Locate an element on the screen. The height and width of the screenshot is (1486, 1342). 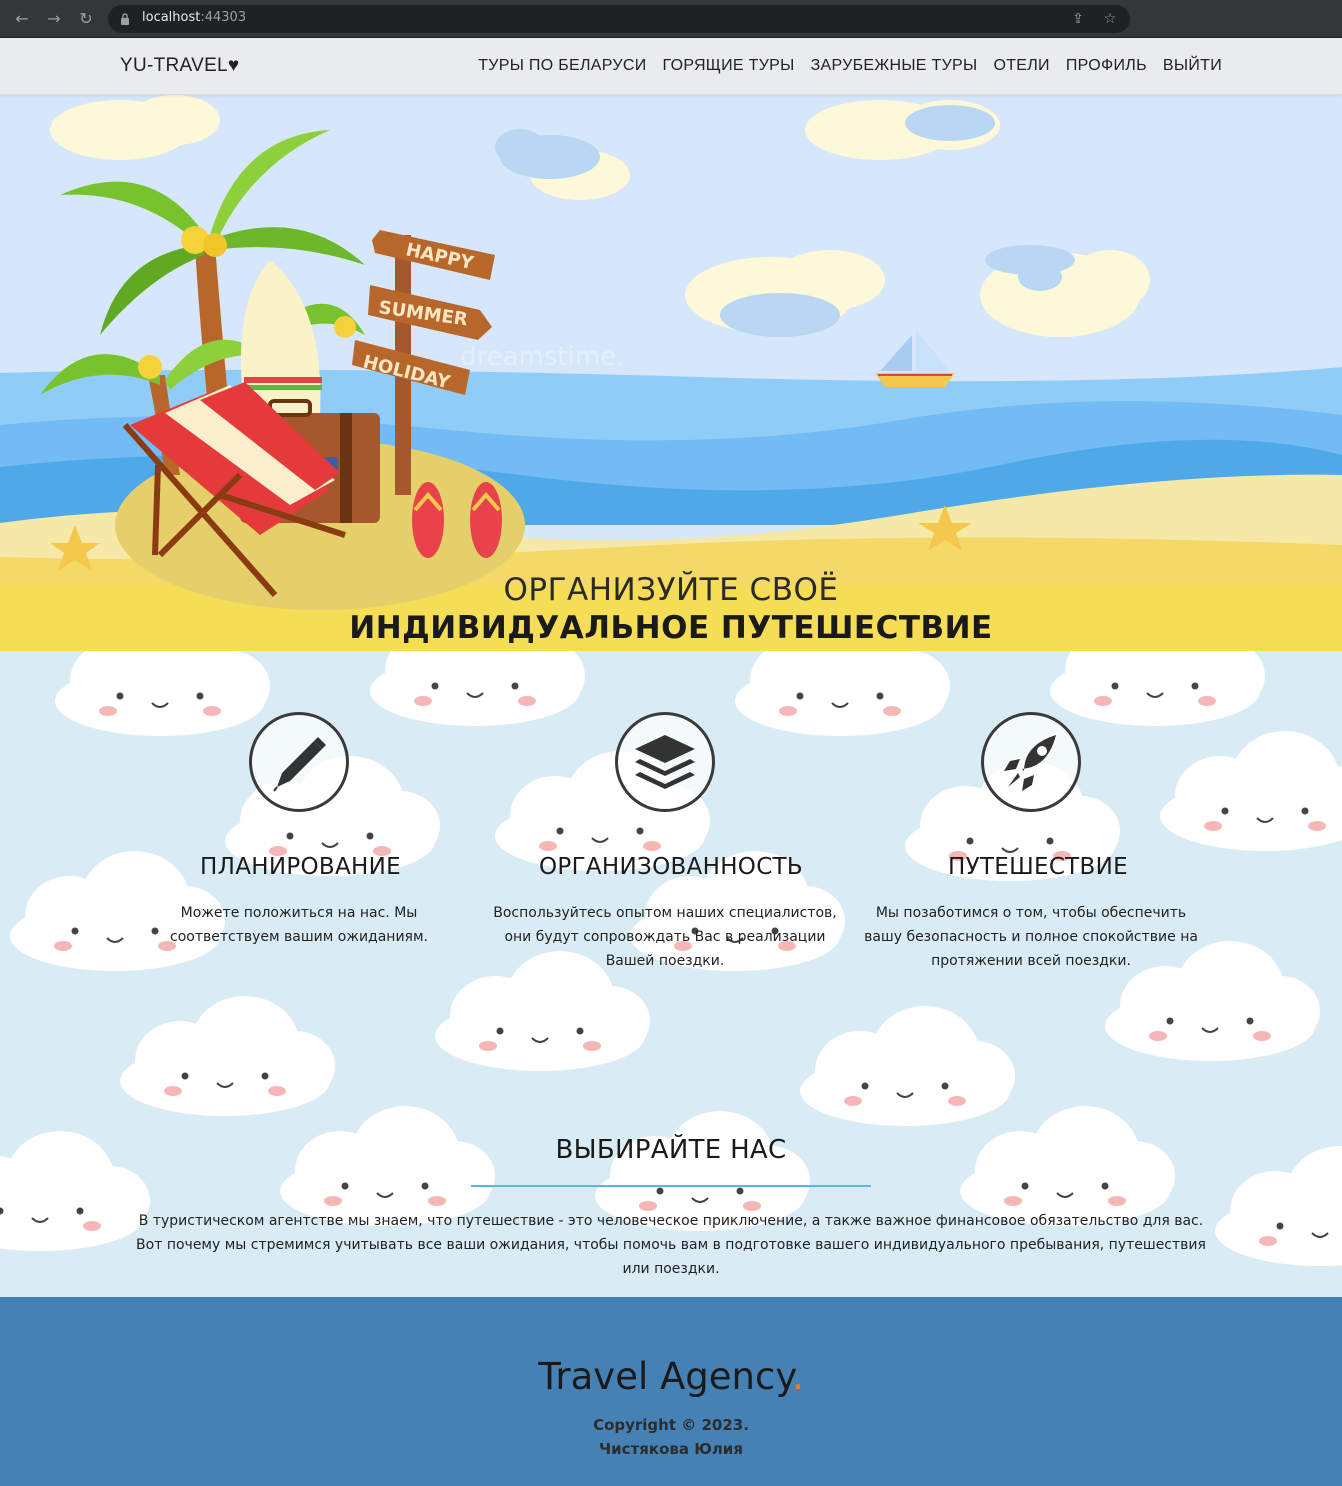
nav-link-belarus-tours: ТУРЫ ПО БЕЛАРУСИ is located at coordinates (562, 66).